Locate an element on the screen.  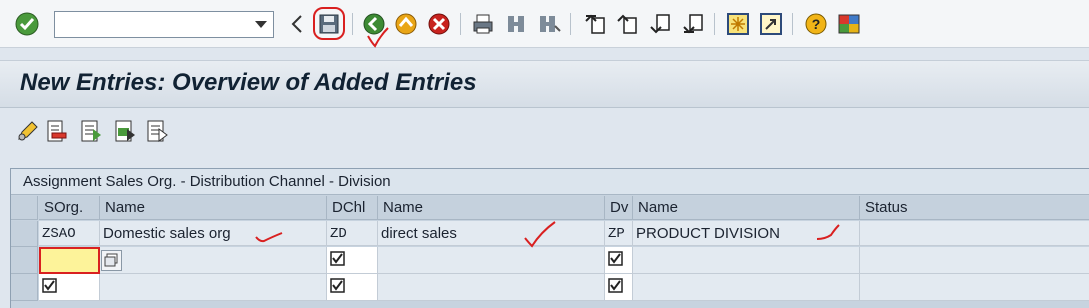
back-icon is located at coordinates (374, 24).